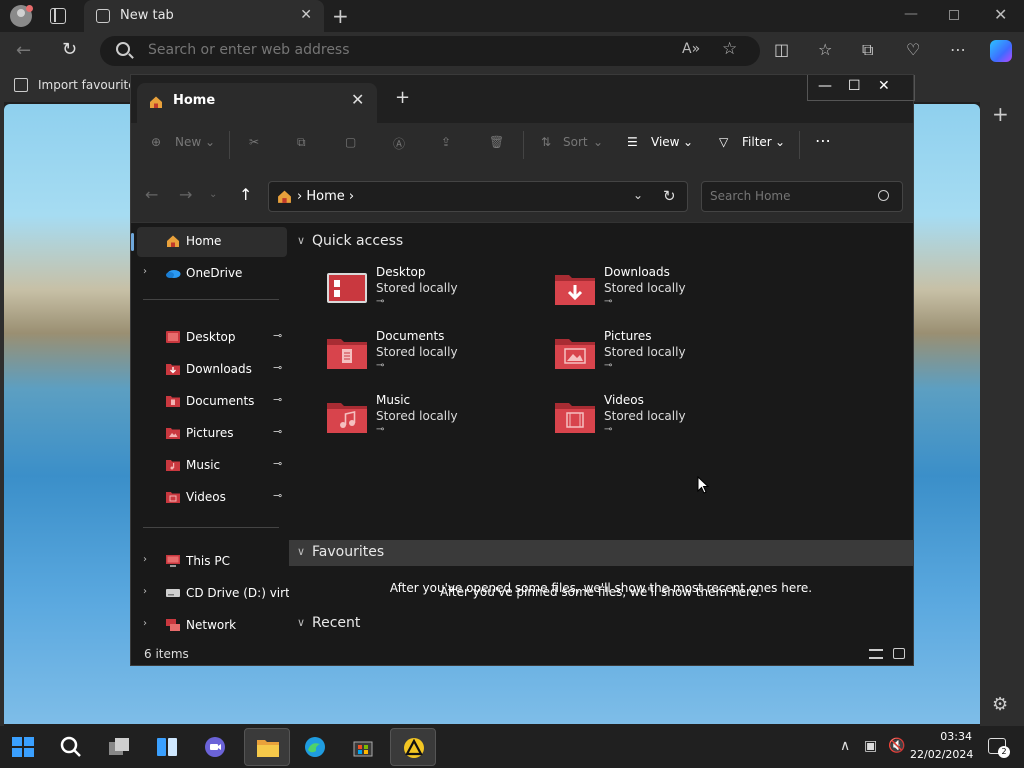 This screenshot has width=1024, height=768. What do you see at coordinates (413, 747) in the screenshot?
I see `taskbar-app-triangle` at bounding box center [413, 747].